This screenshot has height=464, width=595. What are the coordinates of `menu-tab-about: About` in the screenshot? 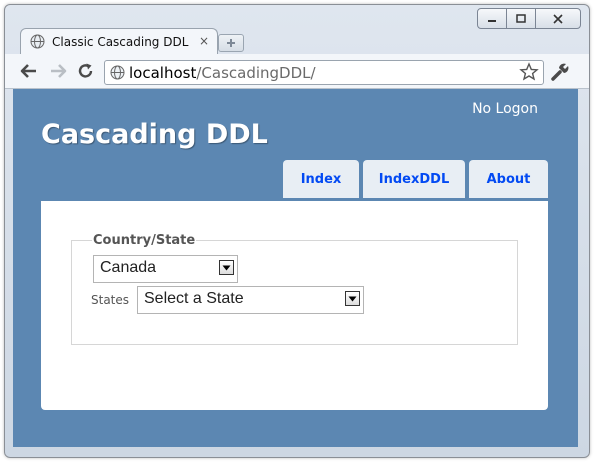 It's located at (508, 179).